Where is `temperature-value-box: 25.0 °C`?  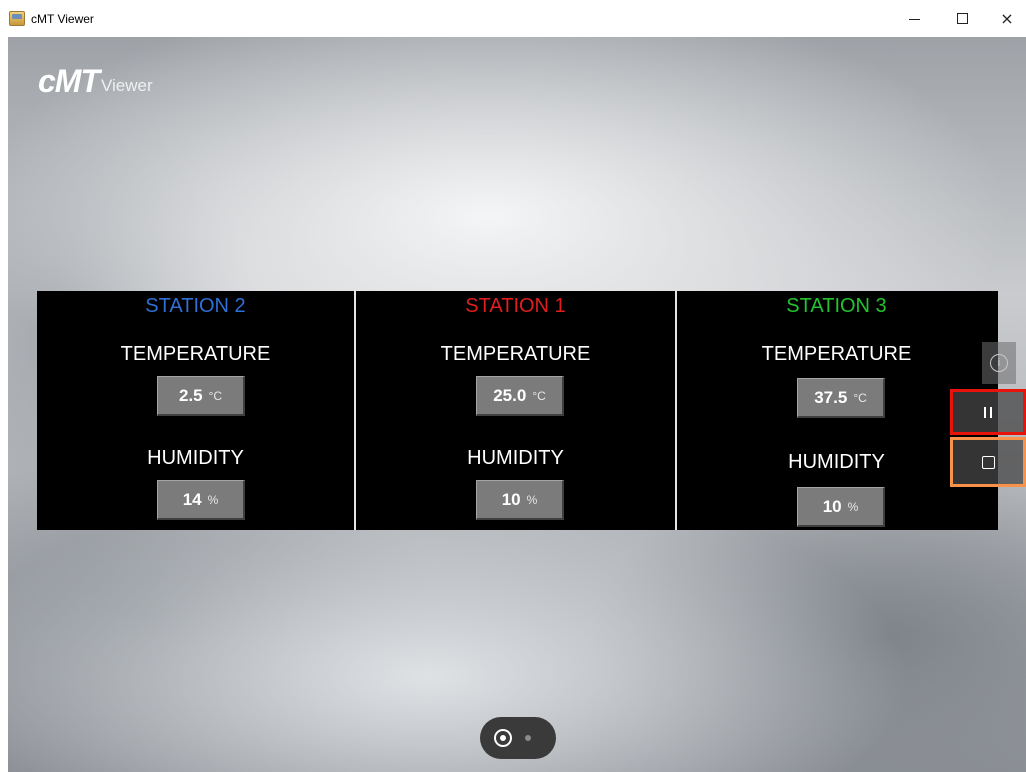 temperature-value-box: 25.0 °C is located at coordinates (520, 396).